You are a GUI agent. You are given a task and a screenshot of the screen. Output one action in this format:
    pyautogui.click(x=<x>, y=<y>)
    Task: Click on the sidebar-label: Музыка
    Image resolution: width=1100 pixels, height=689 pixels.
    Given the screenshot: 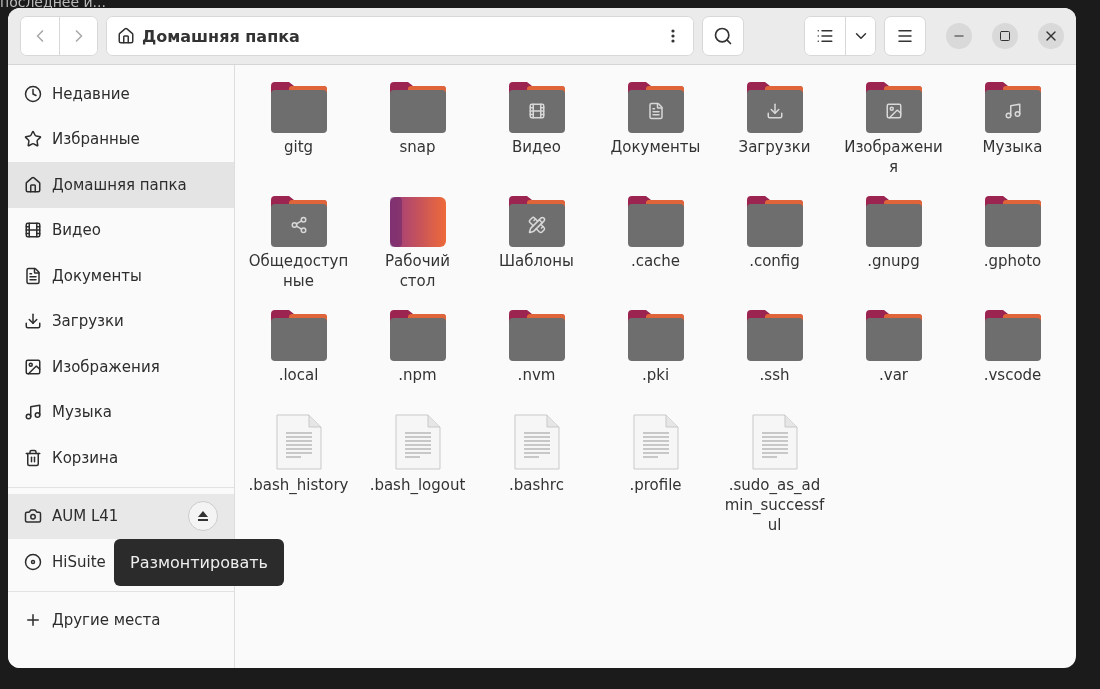 What is the action you would take?
    pyautogui.click(x=82, y=412)
    